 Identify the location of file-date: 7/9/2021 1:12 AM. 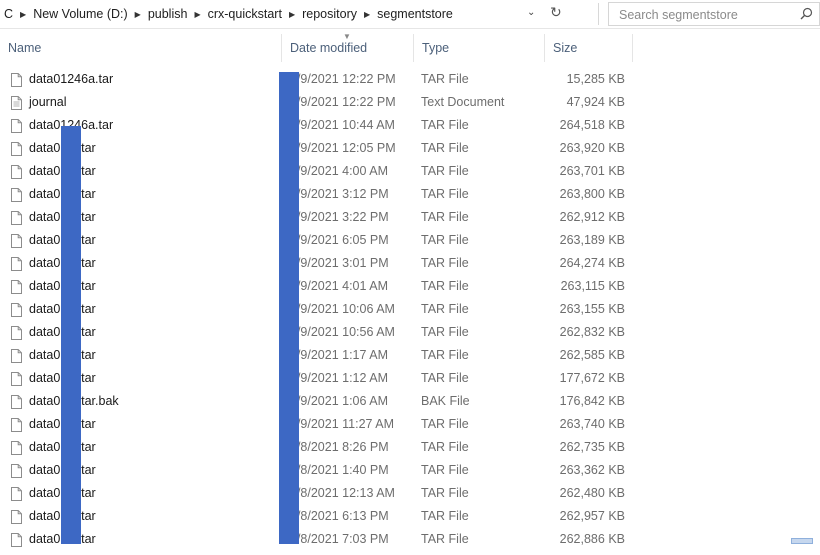
(339, 378).